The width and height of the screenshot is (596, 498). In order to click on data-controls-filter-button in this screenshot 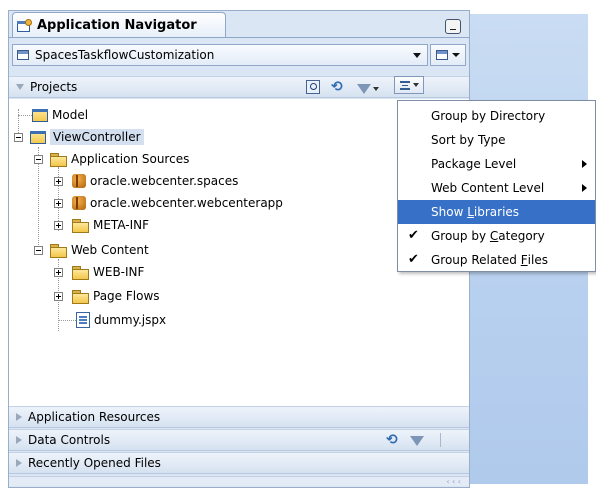, I will do `click(417, 441)`.